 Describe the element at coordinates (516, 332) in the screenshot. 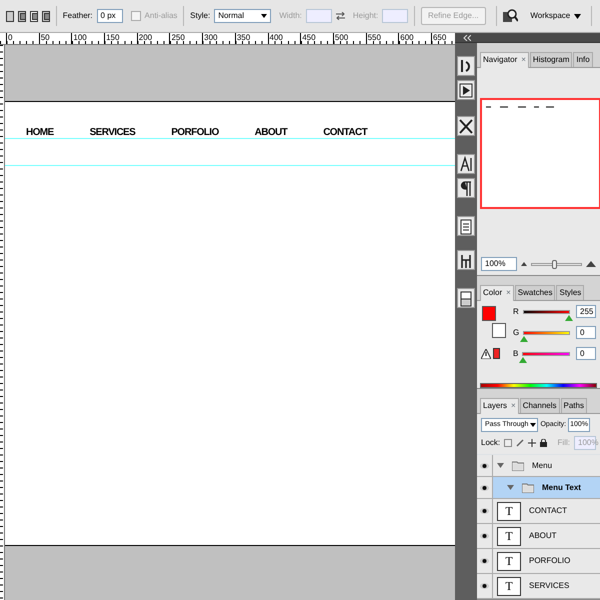

I see `channel-label: G` at that location.